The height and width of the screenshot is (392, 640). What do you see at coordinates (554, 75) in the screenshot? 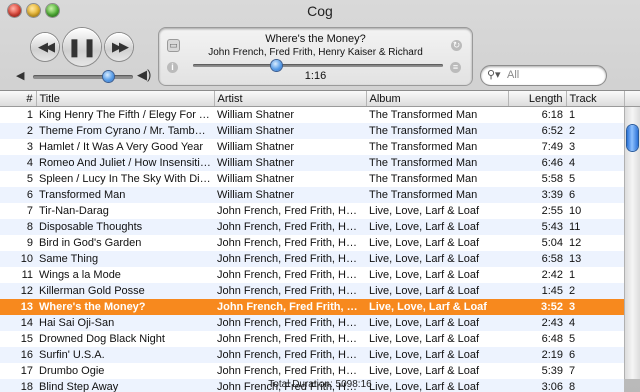
I see `search-input` at bounding box center [554, 75].